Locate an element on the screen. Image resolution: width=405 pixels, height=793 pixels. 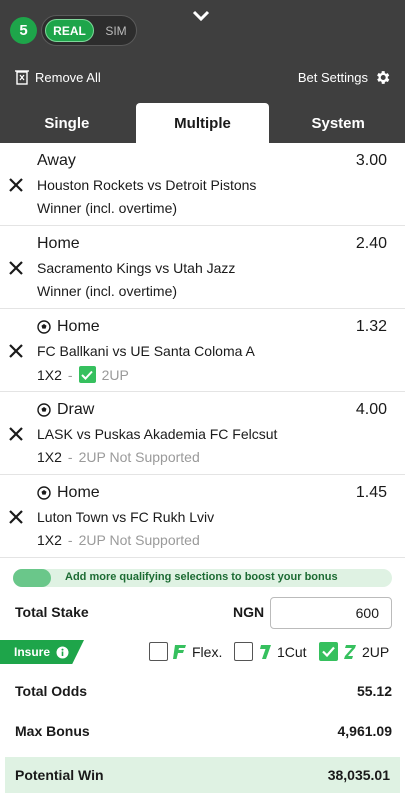
one-cut-checkbox is located at coordinates (243, 651).